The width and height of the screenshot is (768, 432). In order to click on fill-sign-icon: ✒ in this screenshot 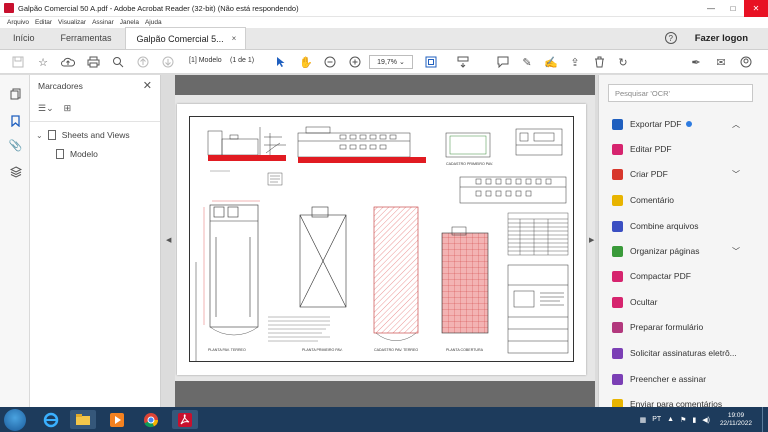, I will do `click(696, 62)`.